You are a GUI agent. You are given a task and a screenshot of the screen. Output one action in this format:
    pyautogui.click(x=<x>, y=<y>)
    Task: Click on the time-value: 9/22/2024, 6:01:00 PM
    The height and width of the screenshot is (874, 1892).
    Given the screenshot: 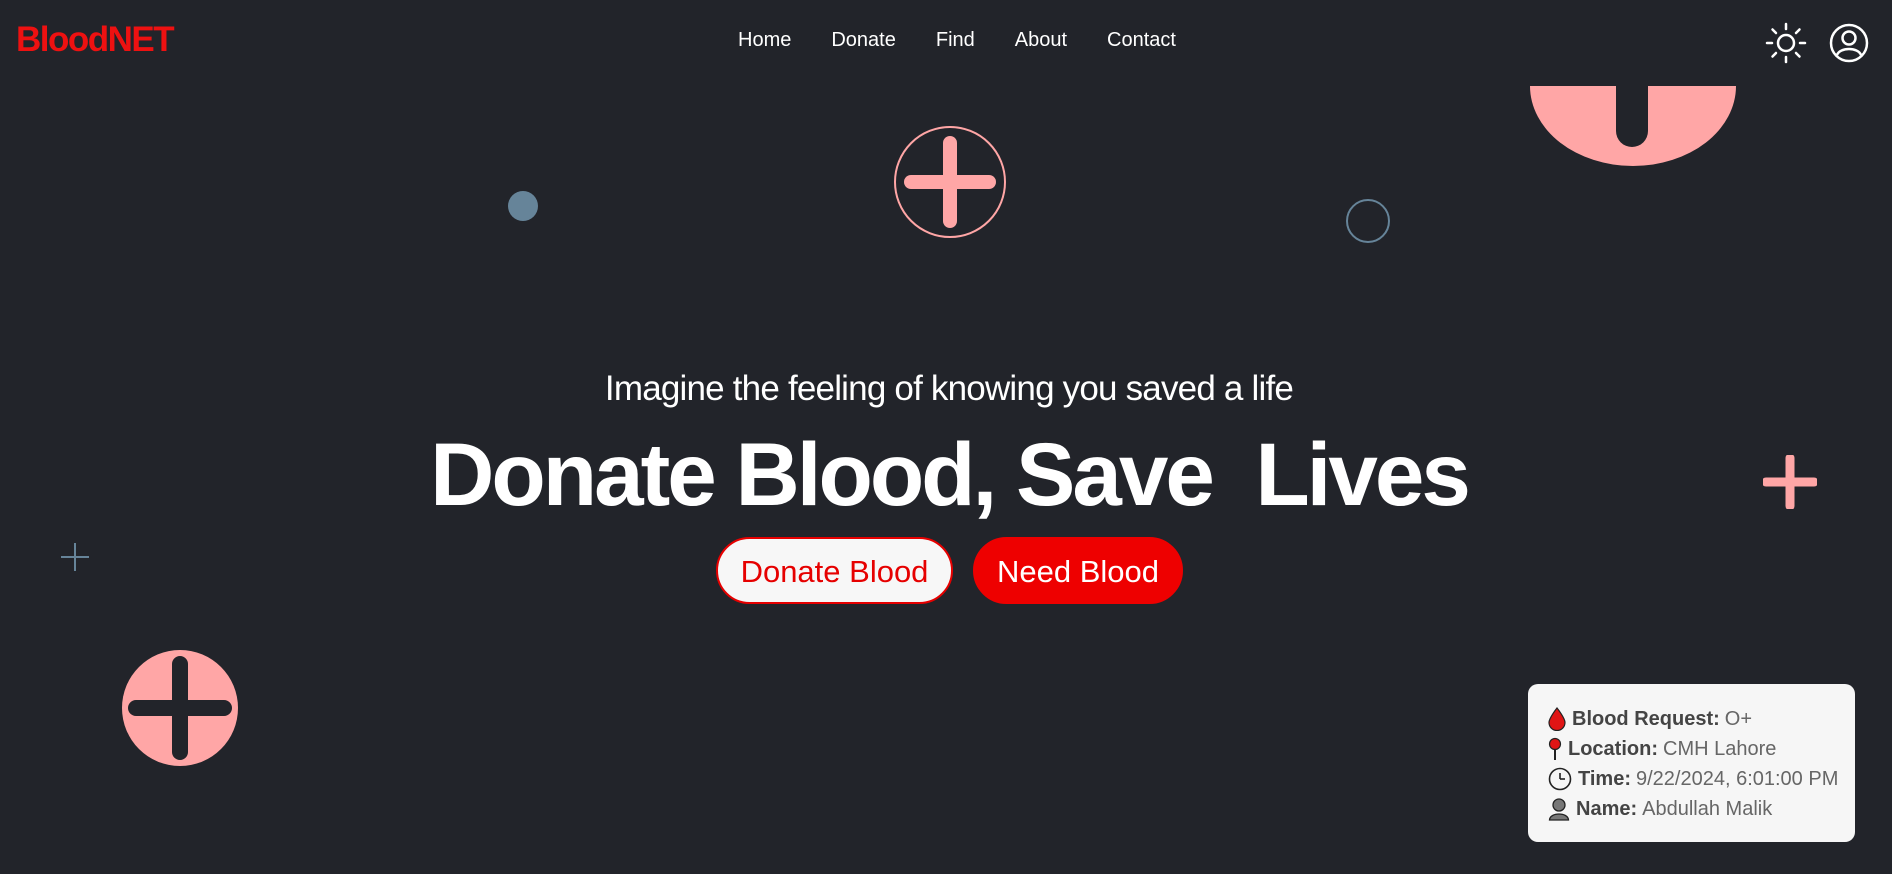 What is the action you would take?
    pyautogui.click(x=1737, y=778)
    